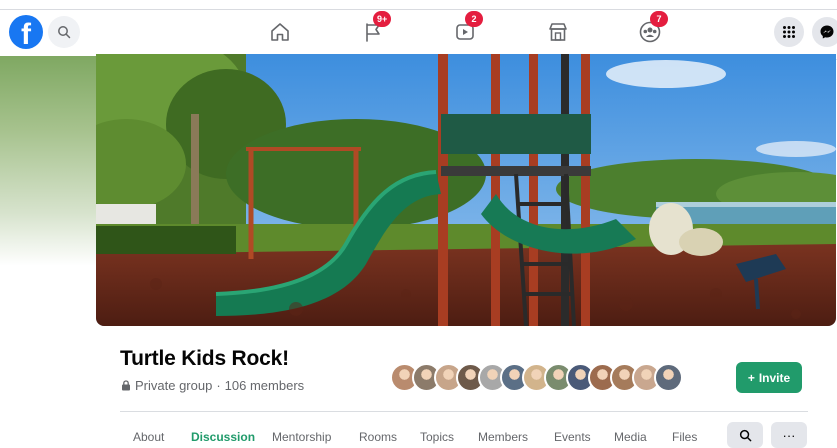 This screenshot has width=837, height=448. Describe the element at coordinates (126, 385) in the screenshot. I see `lock-icon` at that location.